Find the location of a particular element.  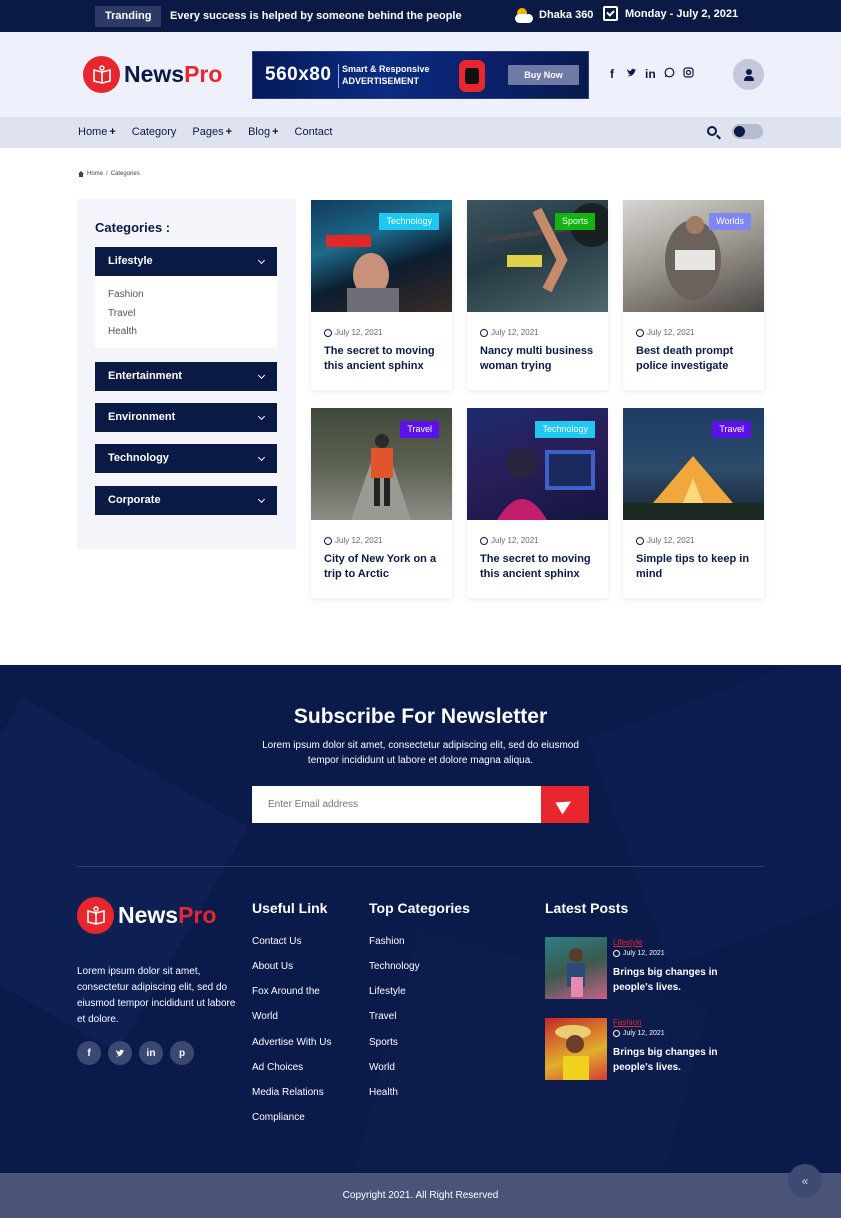

weather-icon is located at coordinates (523, 15).